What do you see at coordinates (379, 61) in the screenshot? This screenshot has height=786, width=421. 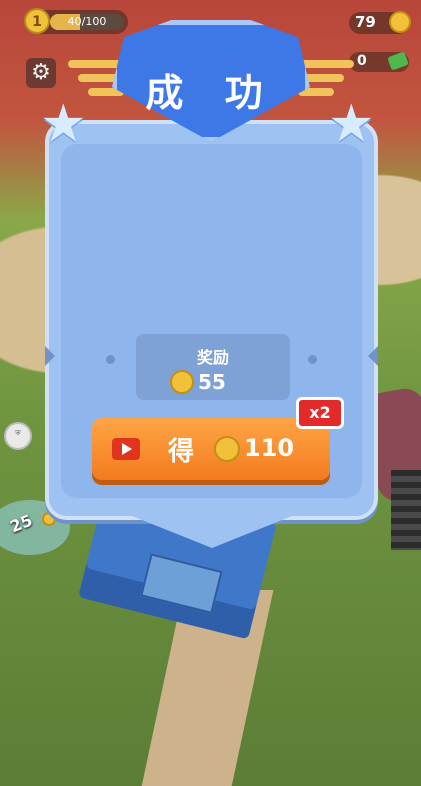 I see `cash-counter: 0` at bounding box center [379, 61].